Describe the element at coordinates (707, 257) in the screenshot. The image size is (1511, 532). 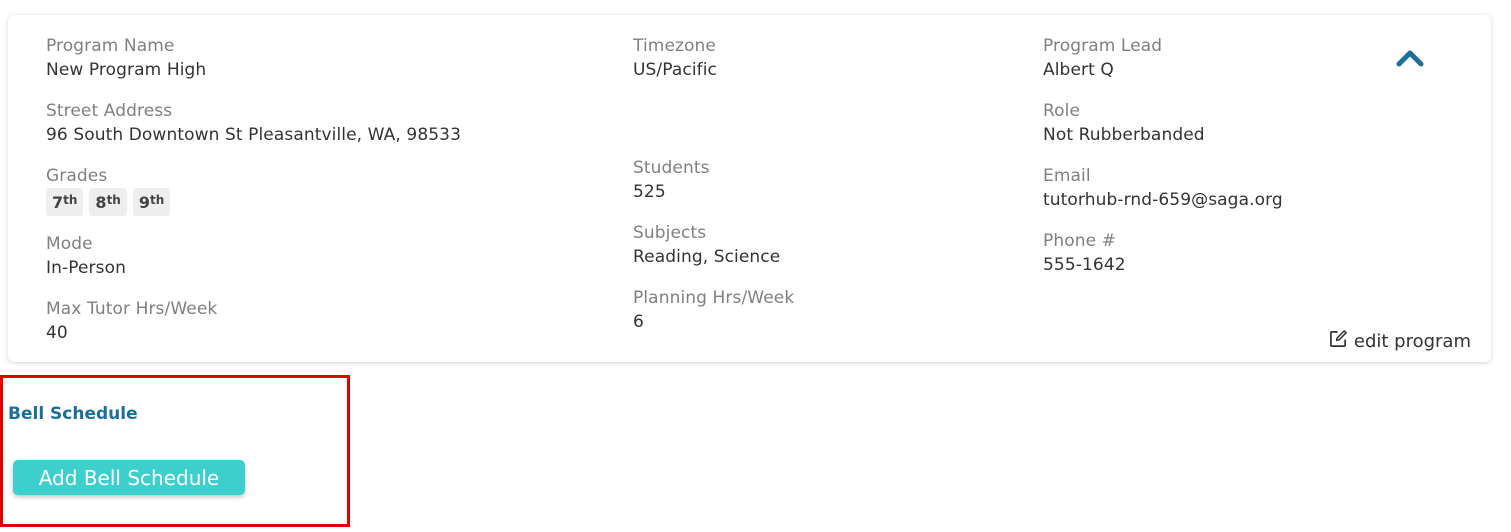
I see `subjects-value: Reading, Science` at that location.